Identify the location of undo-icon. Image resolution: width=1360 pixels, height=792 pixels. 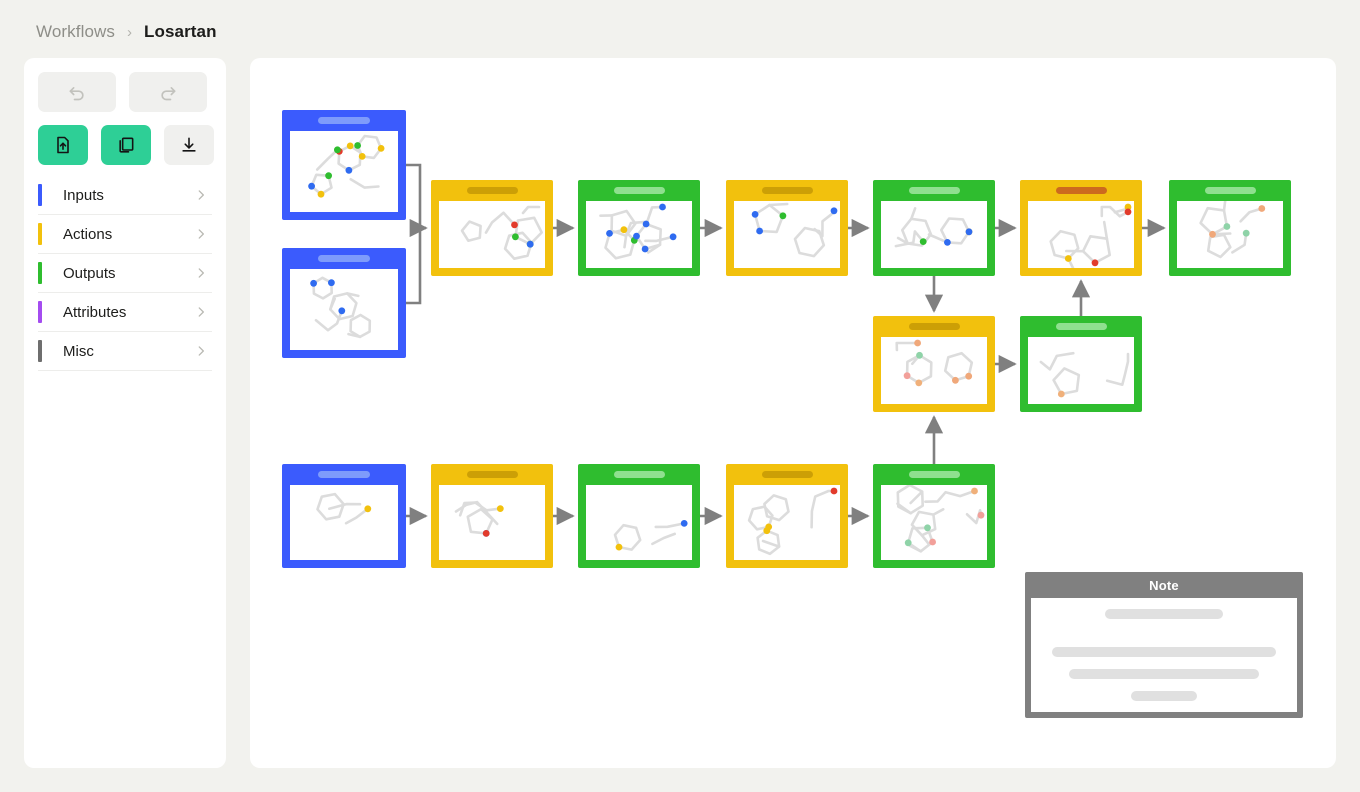
(76, 94).